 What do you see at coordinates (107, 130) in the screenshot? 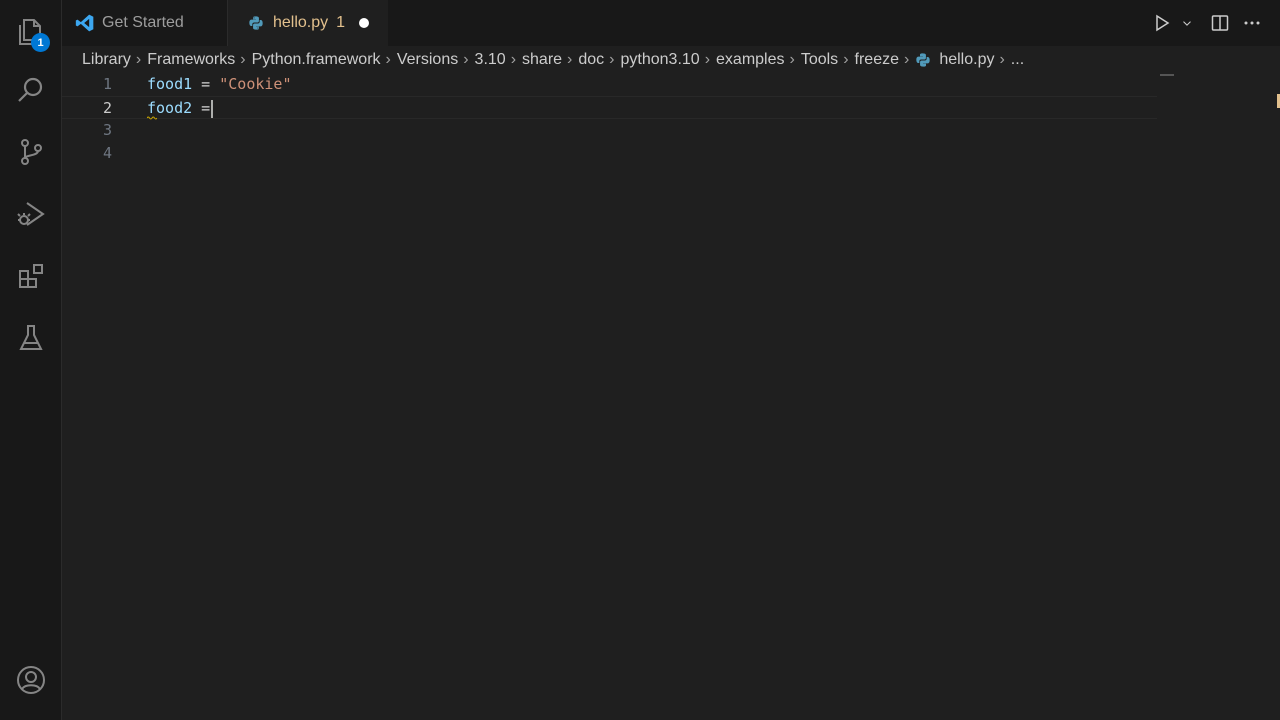
I see `line-number: 3` at bounding box center [107, 130].